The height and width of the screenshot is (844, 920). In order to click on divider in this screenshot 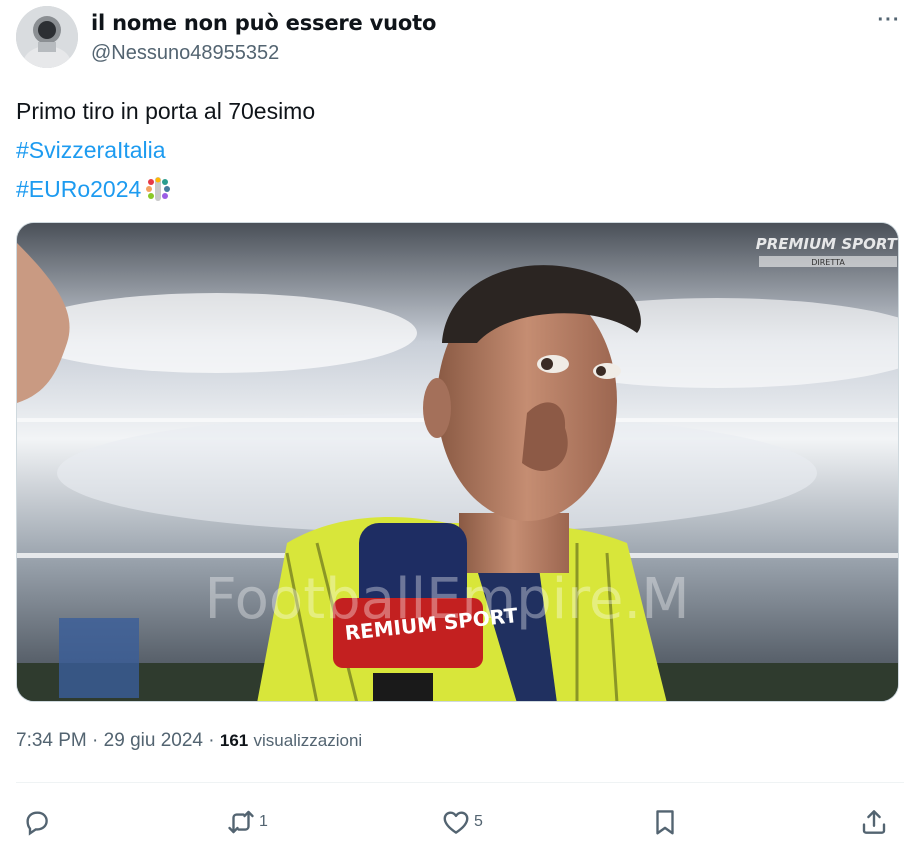, I will do `click(460, 782)`.